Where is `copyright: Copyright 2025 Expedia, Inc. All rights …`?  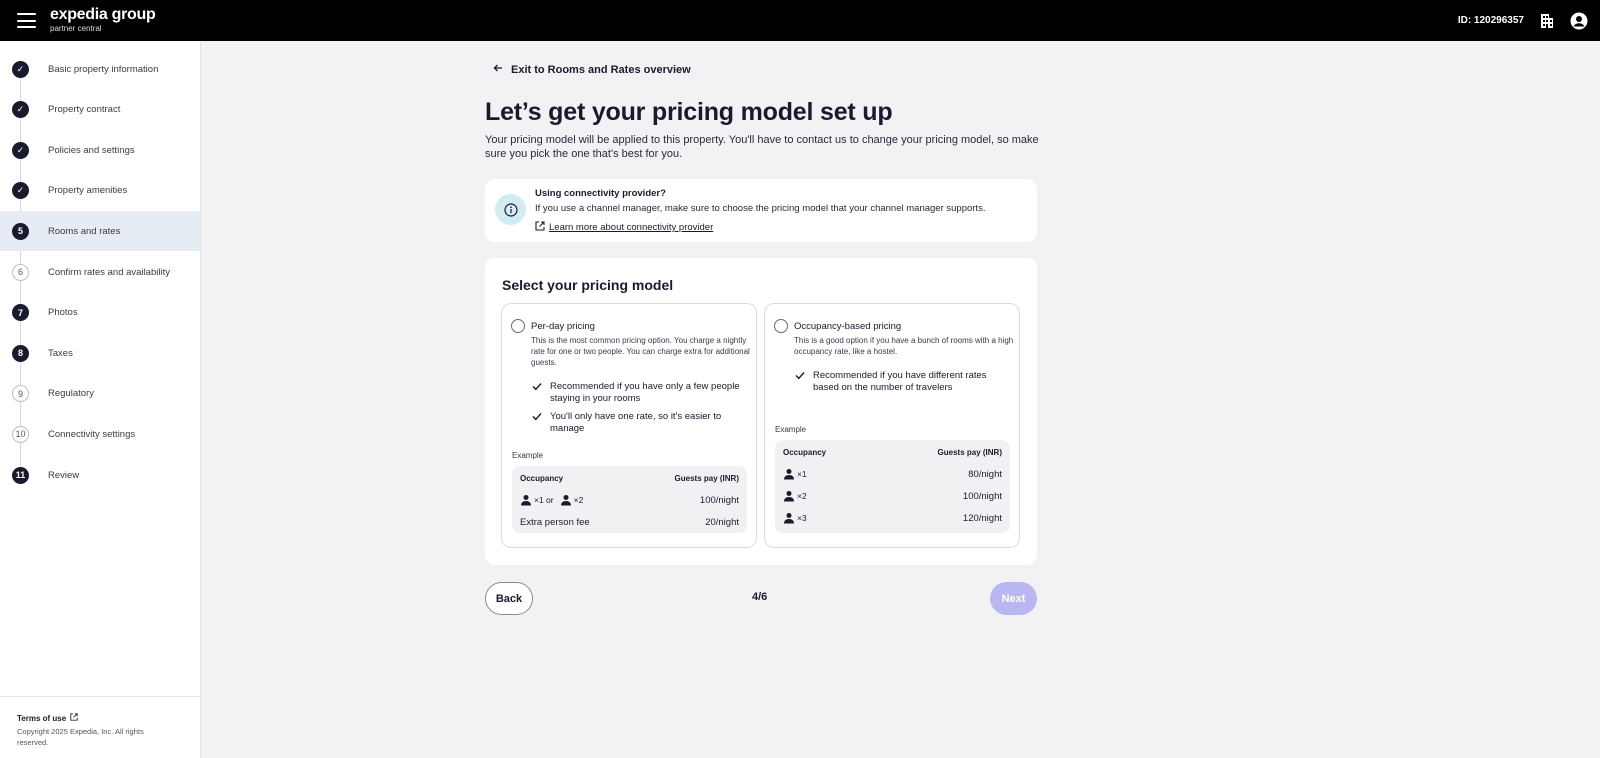 copyright: Copyright 2025 Expedia, Inc. All rights … is located at coordinates (80, 737).